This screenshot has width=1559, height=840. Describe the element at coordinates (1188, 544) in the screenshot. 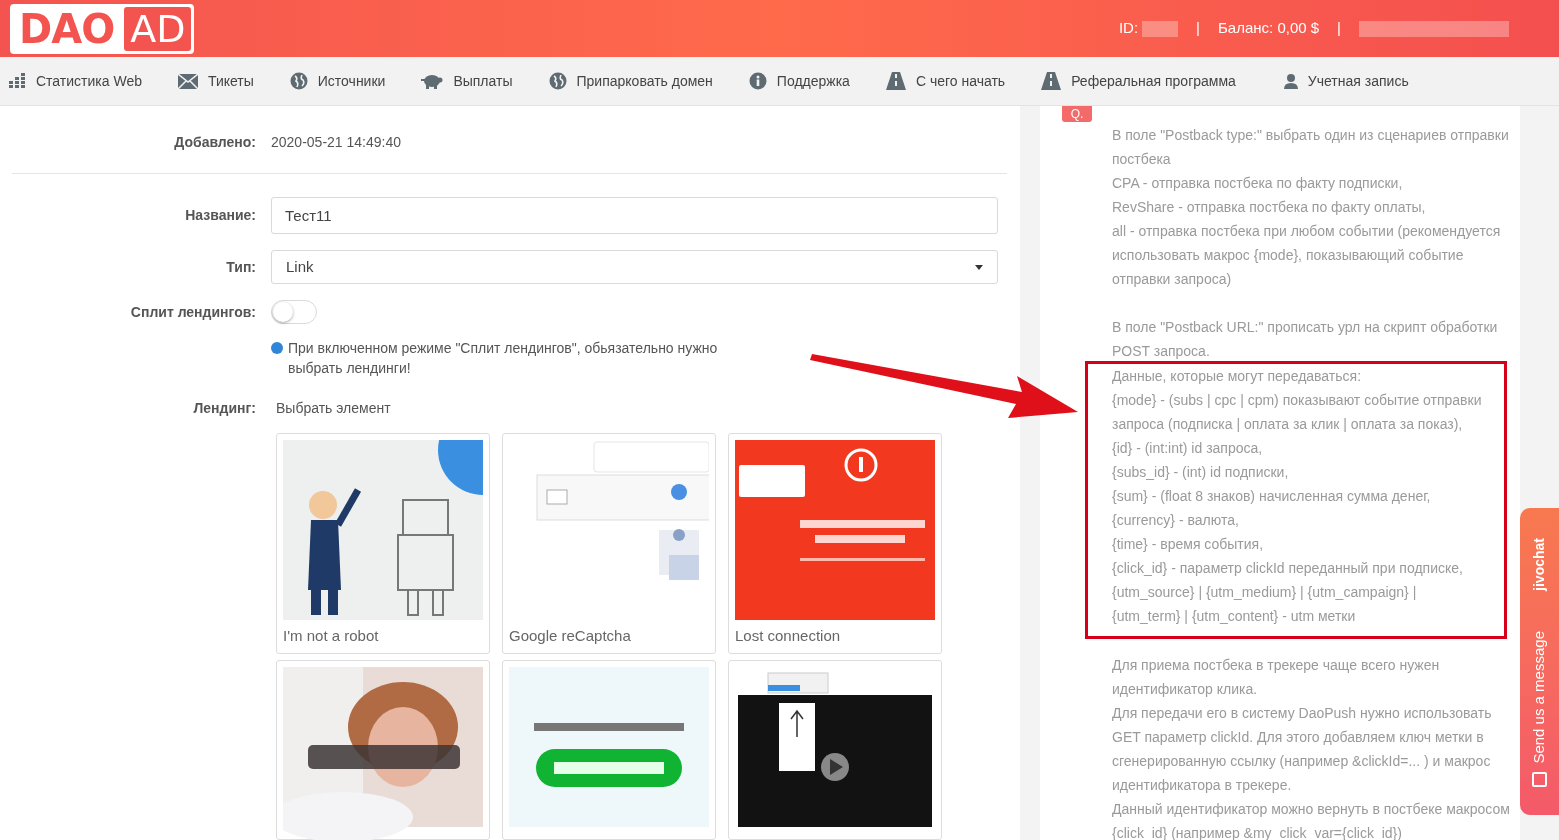

I see `help-text-line: {time} - время события,` at that location.